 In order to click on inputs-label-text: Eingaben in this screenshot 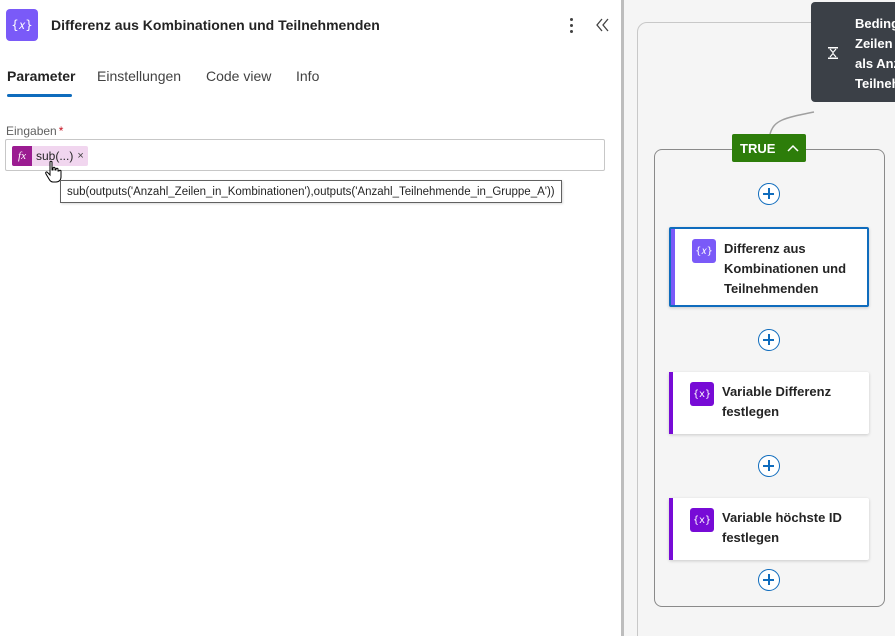, I will do `click(31, 131)`.